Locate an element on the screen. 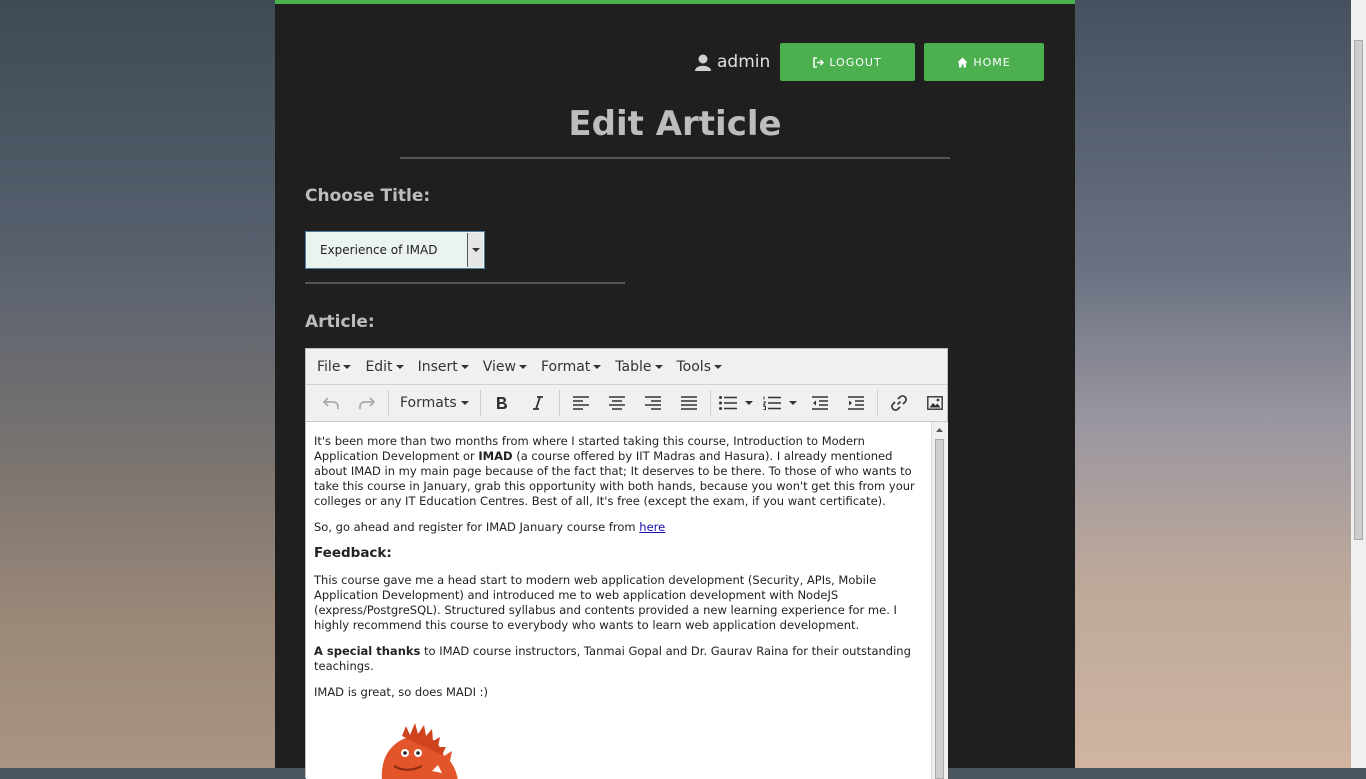 The height and width of the screenshot is (779, 1366). bold-button is located at coordinates (502, 403).